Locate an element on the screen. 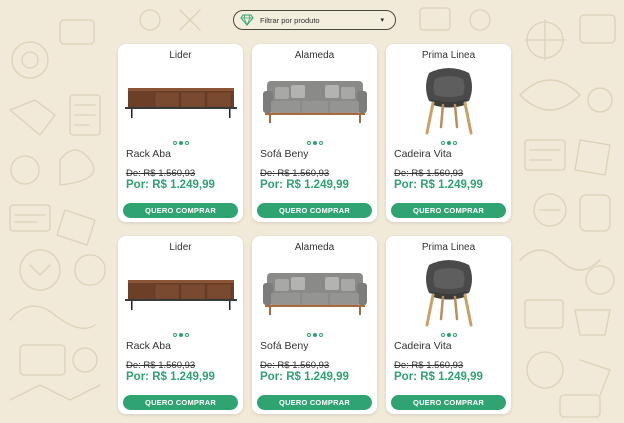 This screenshot has height=423, width=624. diamond-filter-icon is located at coordinates (247, 20).